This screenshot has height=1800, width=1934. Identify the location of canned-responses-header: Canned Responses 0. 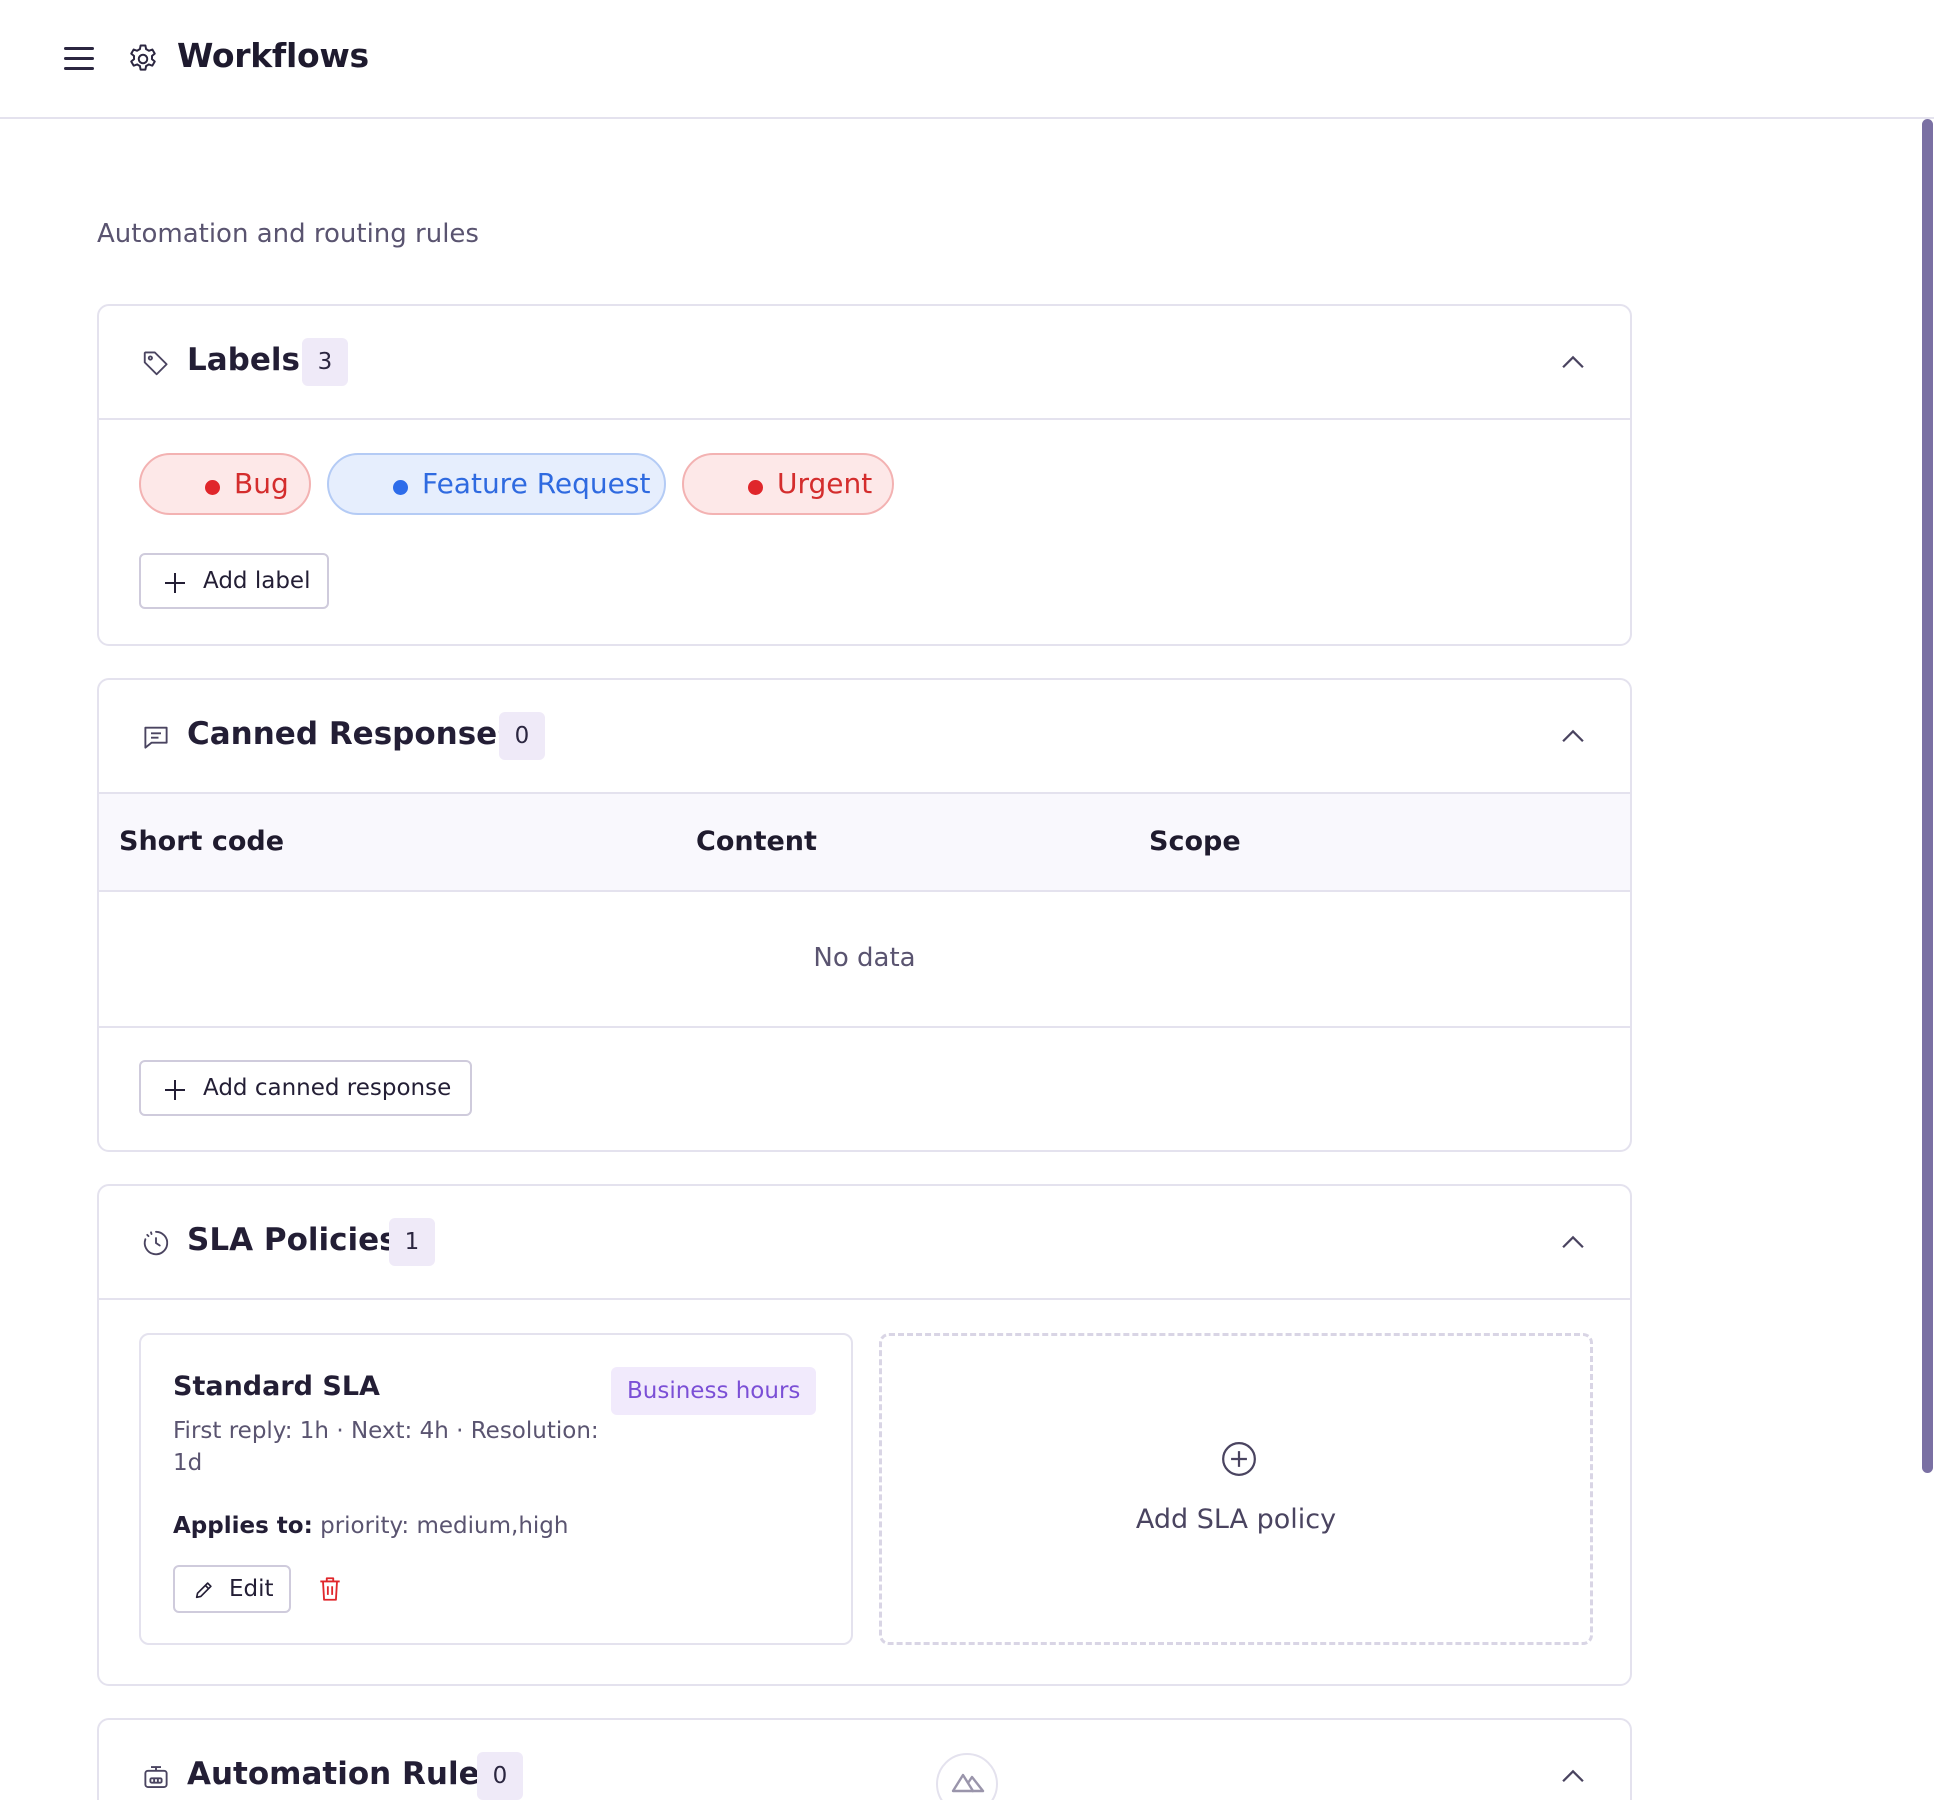
(864, 737).